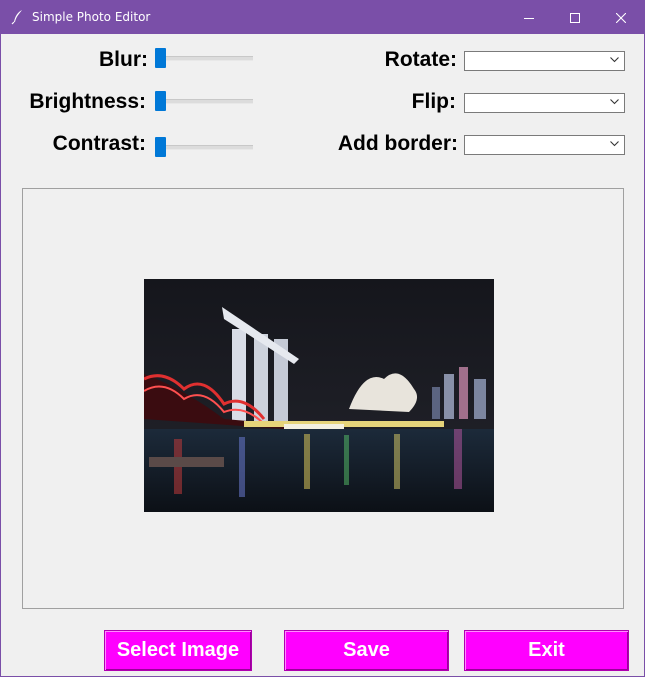  I want to click on rotate-dropdown, so click(544, 61).